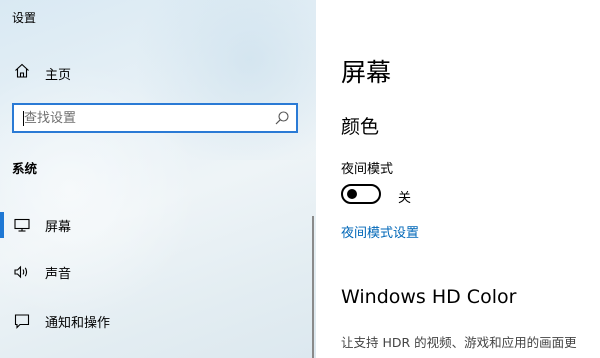  I want to click on color-section-heading: 颜色, so click(360, 127).